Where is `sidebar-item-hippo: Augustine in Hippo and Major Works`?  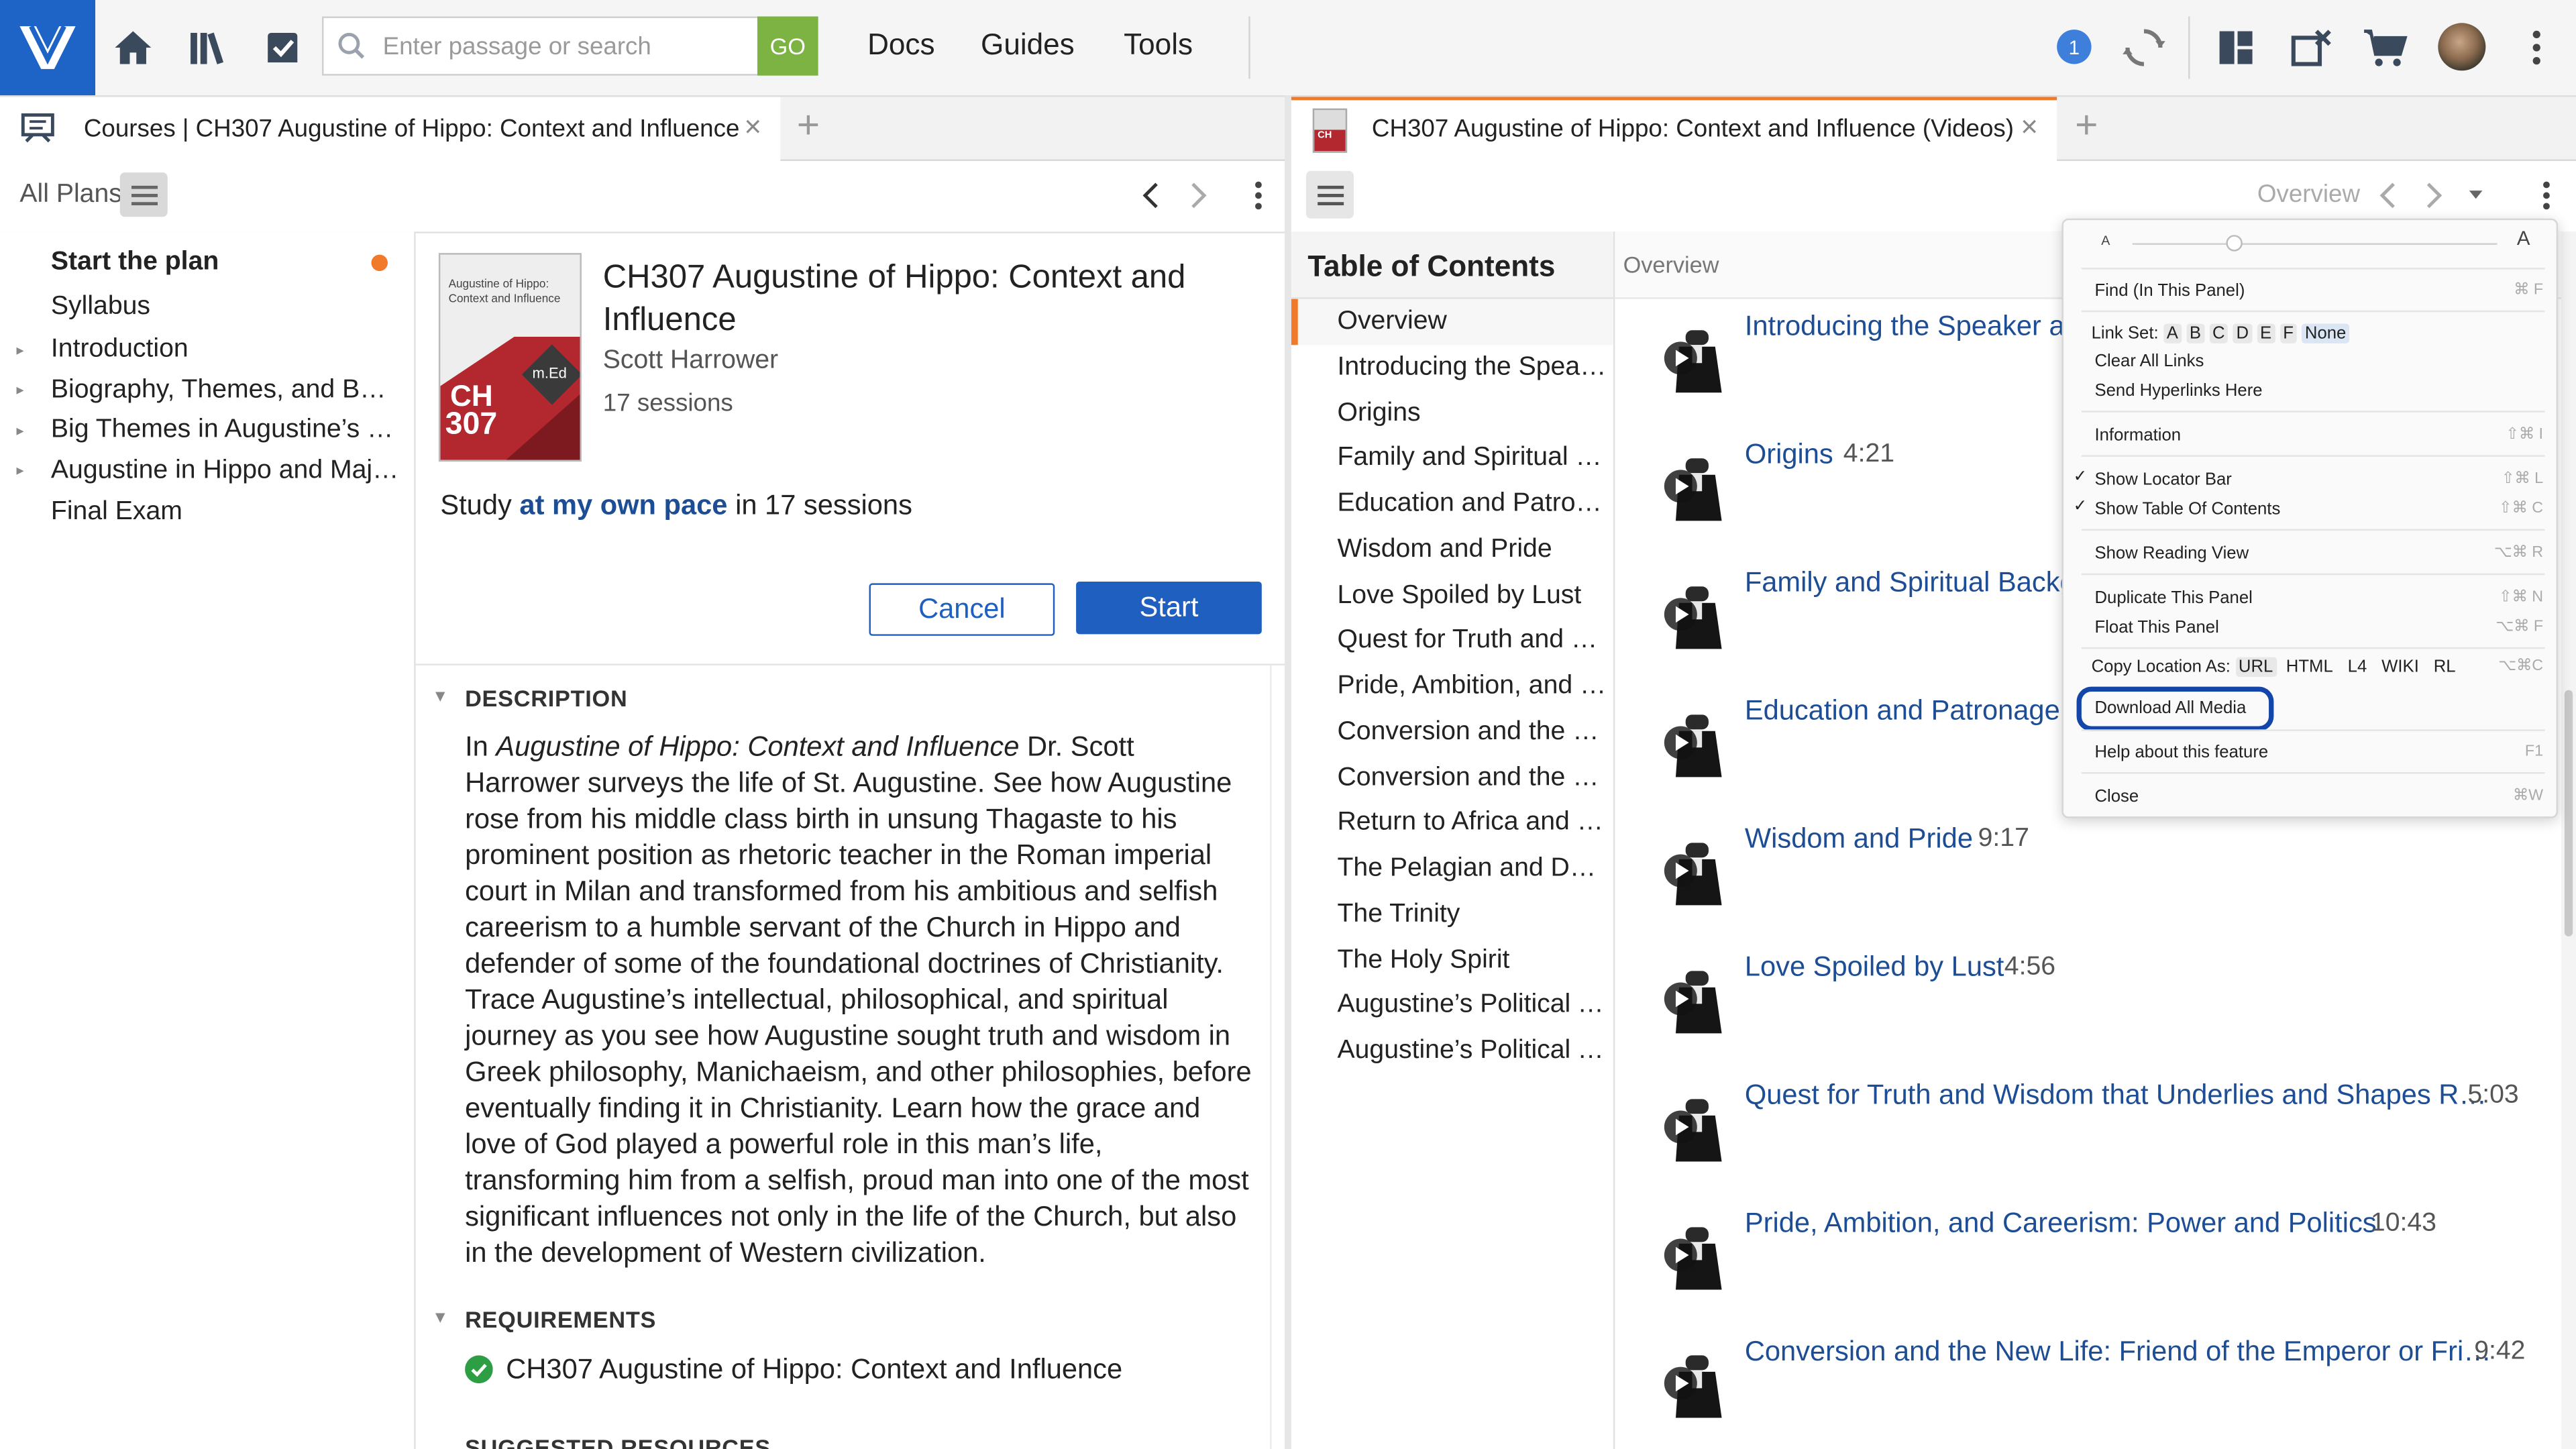
sidebar-item-hippo: Augustine in Hippo and Major Works is located at coordinates (225, 471).